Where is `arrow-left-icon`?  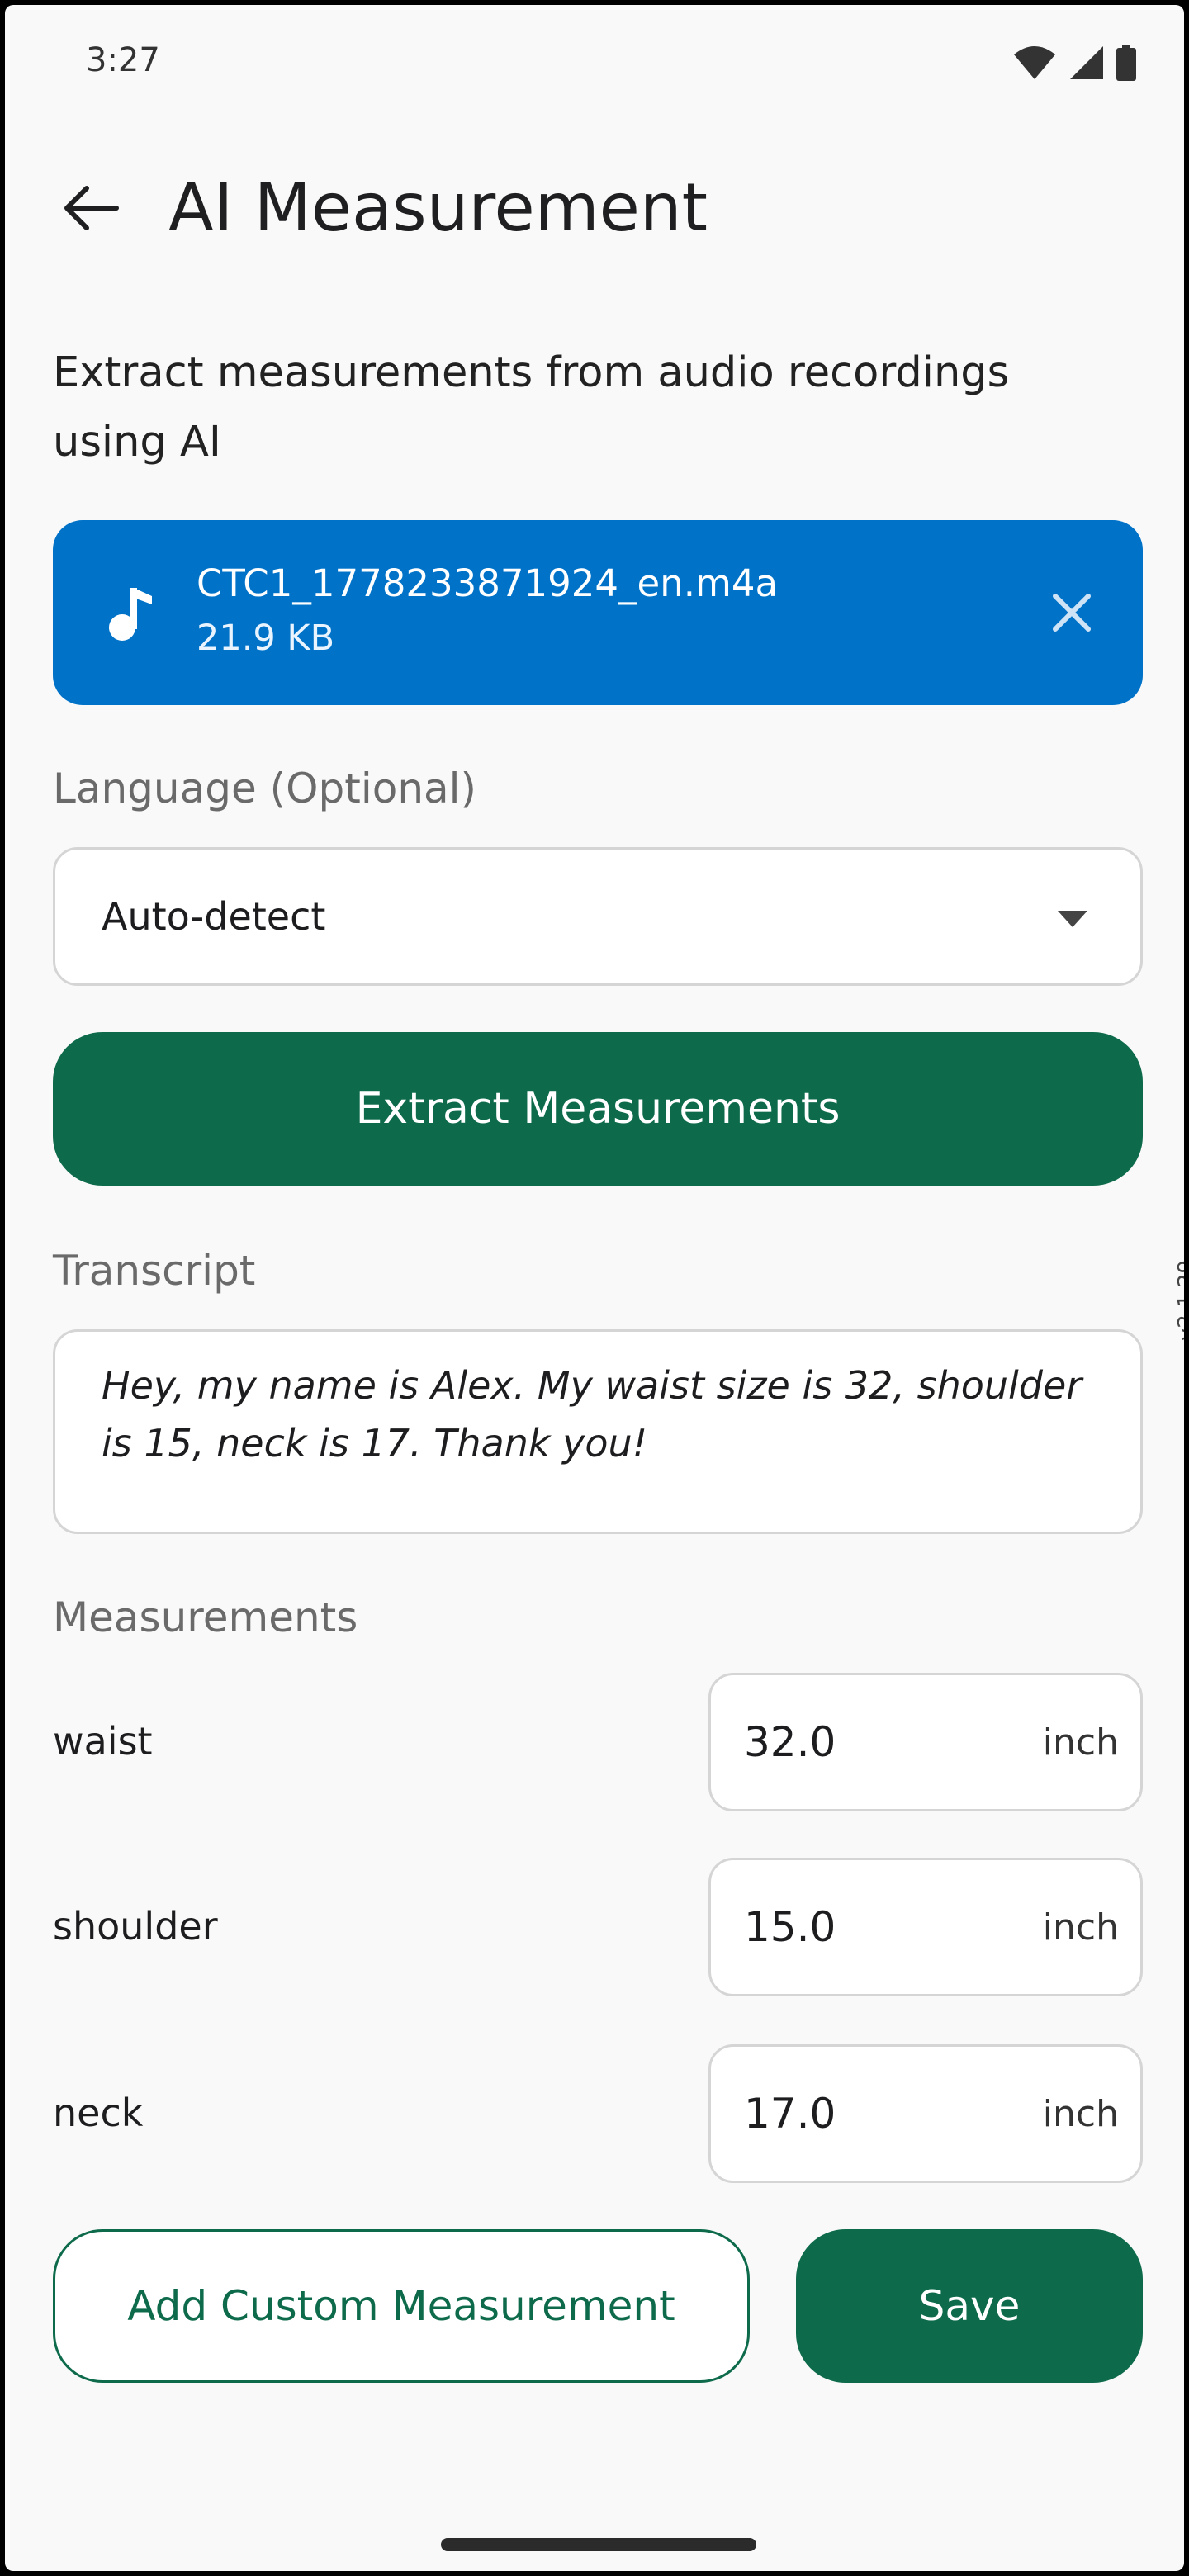
arrow-left-icon is located at coordinates (91, 208).